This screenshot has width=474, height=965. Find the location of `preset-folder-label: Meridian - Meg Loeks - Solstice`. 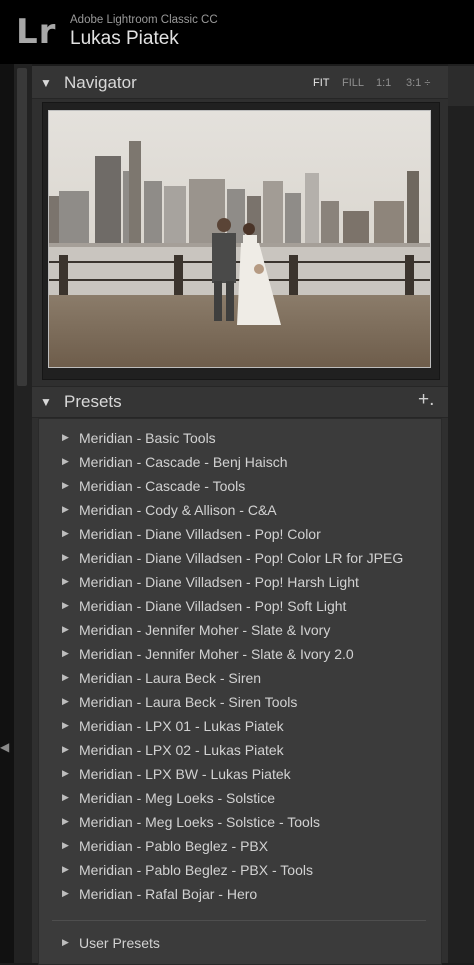

preset-folder-label: Meridian - Meg Loeks - Solstice is located at coordinates (177, 798).